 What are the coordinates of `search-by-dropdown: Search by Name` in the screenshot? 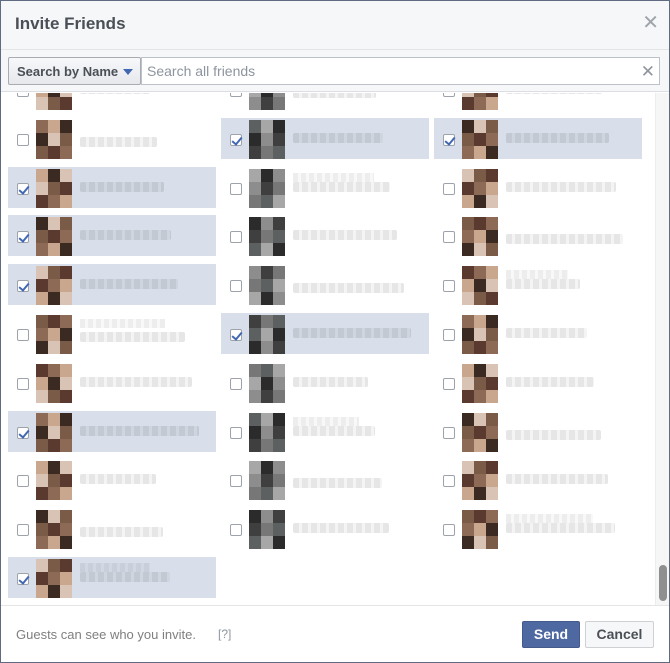 It's located at (74, 71).